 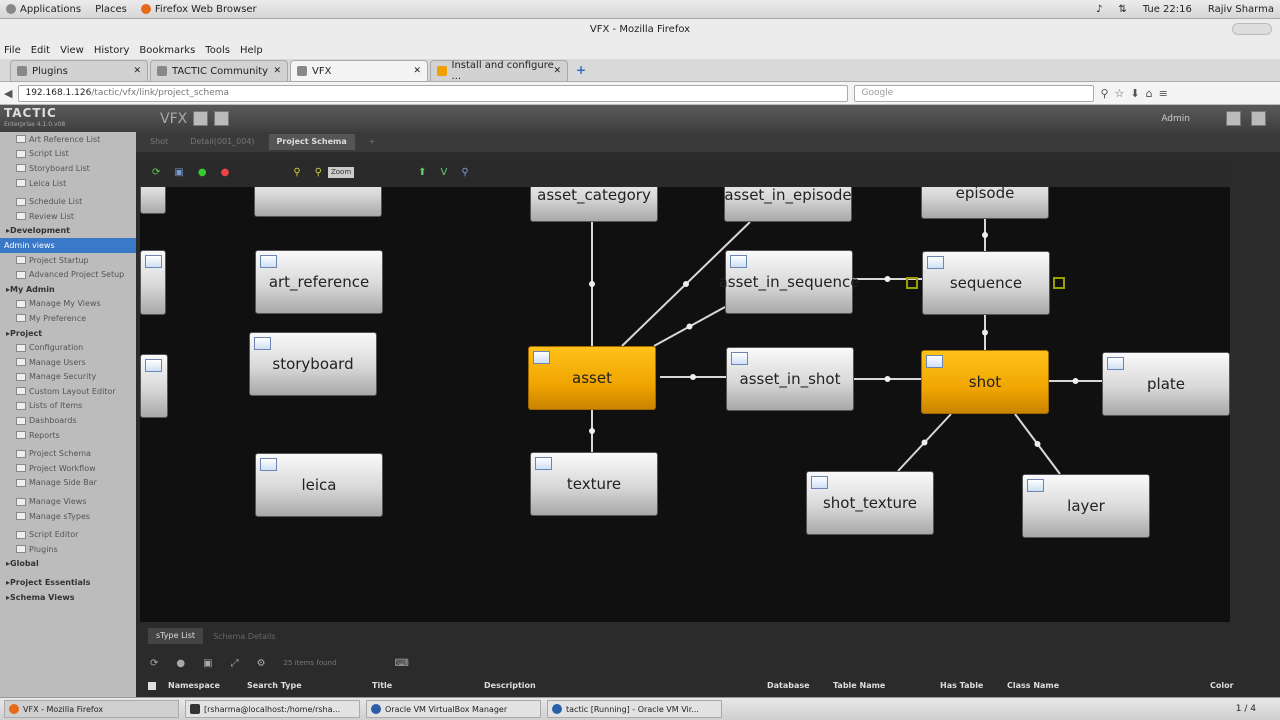 I want to click on schema-node-leica: leica, so click(x=319, y=485).